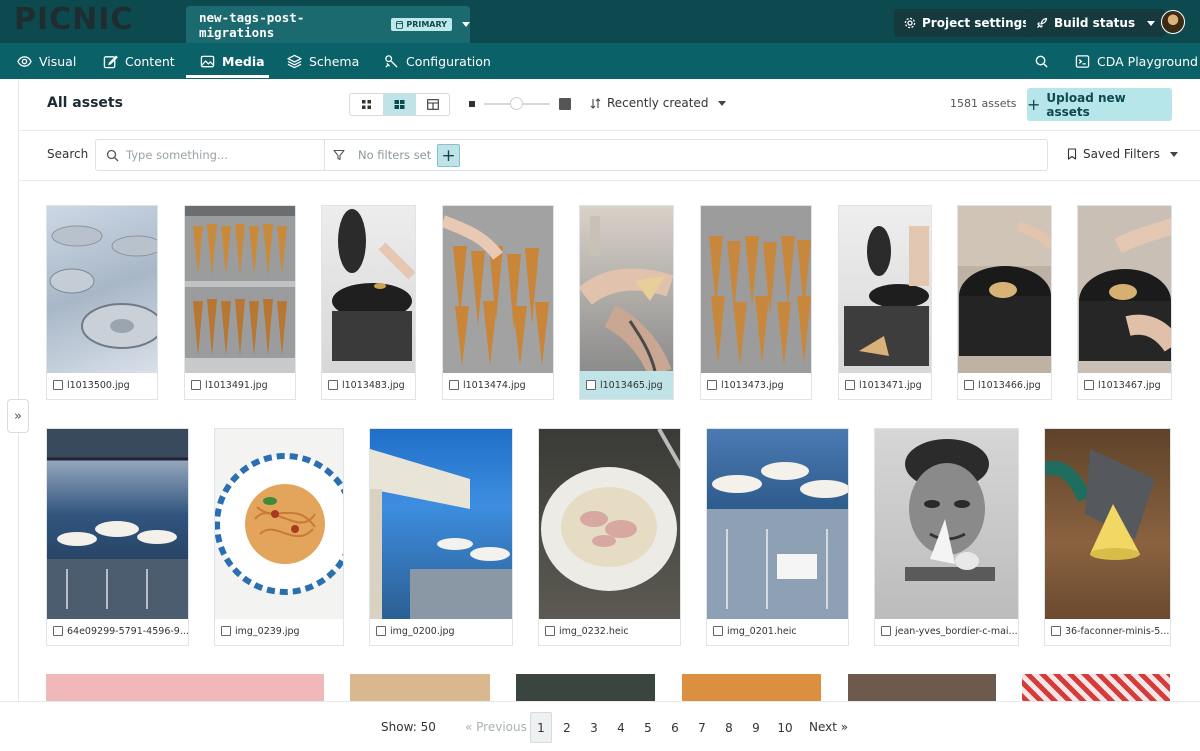 This screenshot has width=1200, height=751. Describe the element at coordinates (279, 631) in the screenshot. I see `asset-caption: img_0239.jpg` at that location.